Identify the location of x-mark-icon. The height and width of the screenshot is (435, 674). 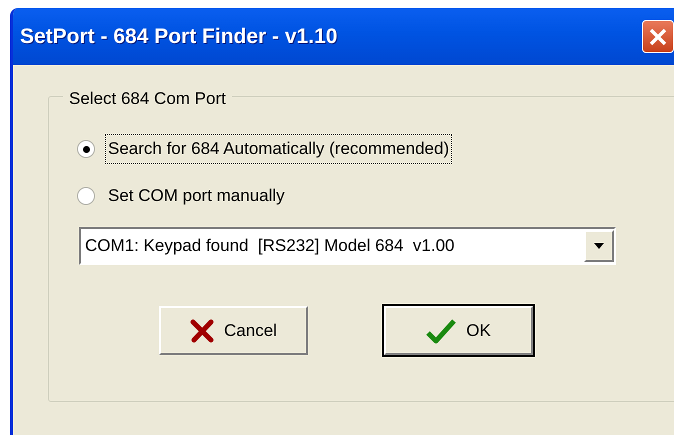
(202, 330).